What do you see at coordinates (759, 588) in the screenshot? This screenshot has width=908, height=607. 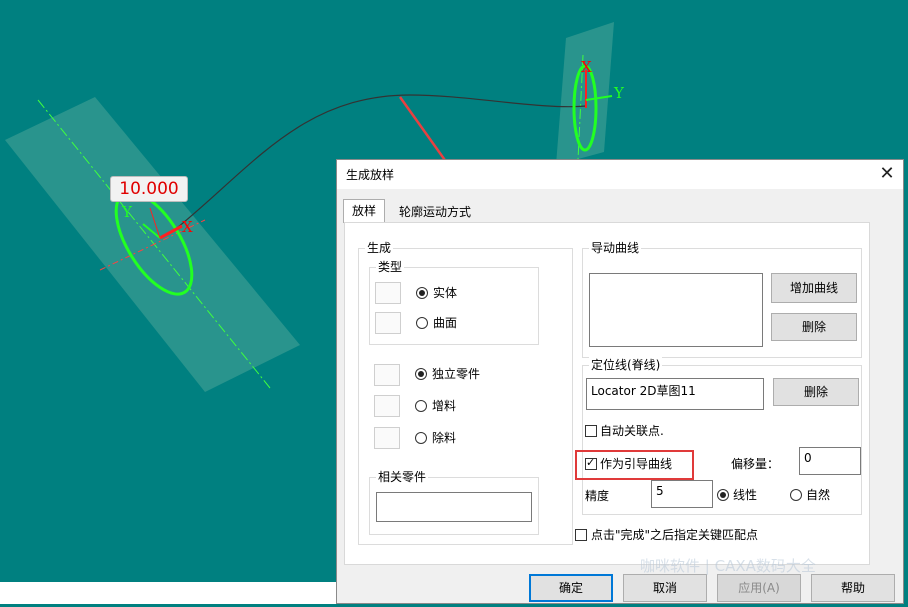 I see `apply-button: 应用(A)` at bounding box center [759, 588].